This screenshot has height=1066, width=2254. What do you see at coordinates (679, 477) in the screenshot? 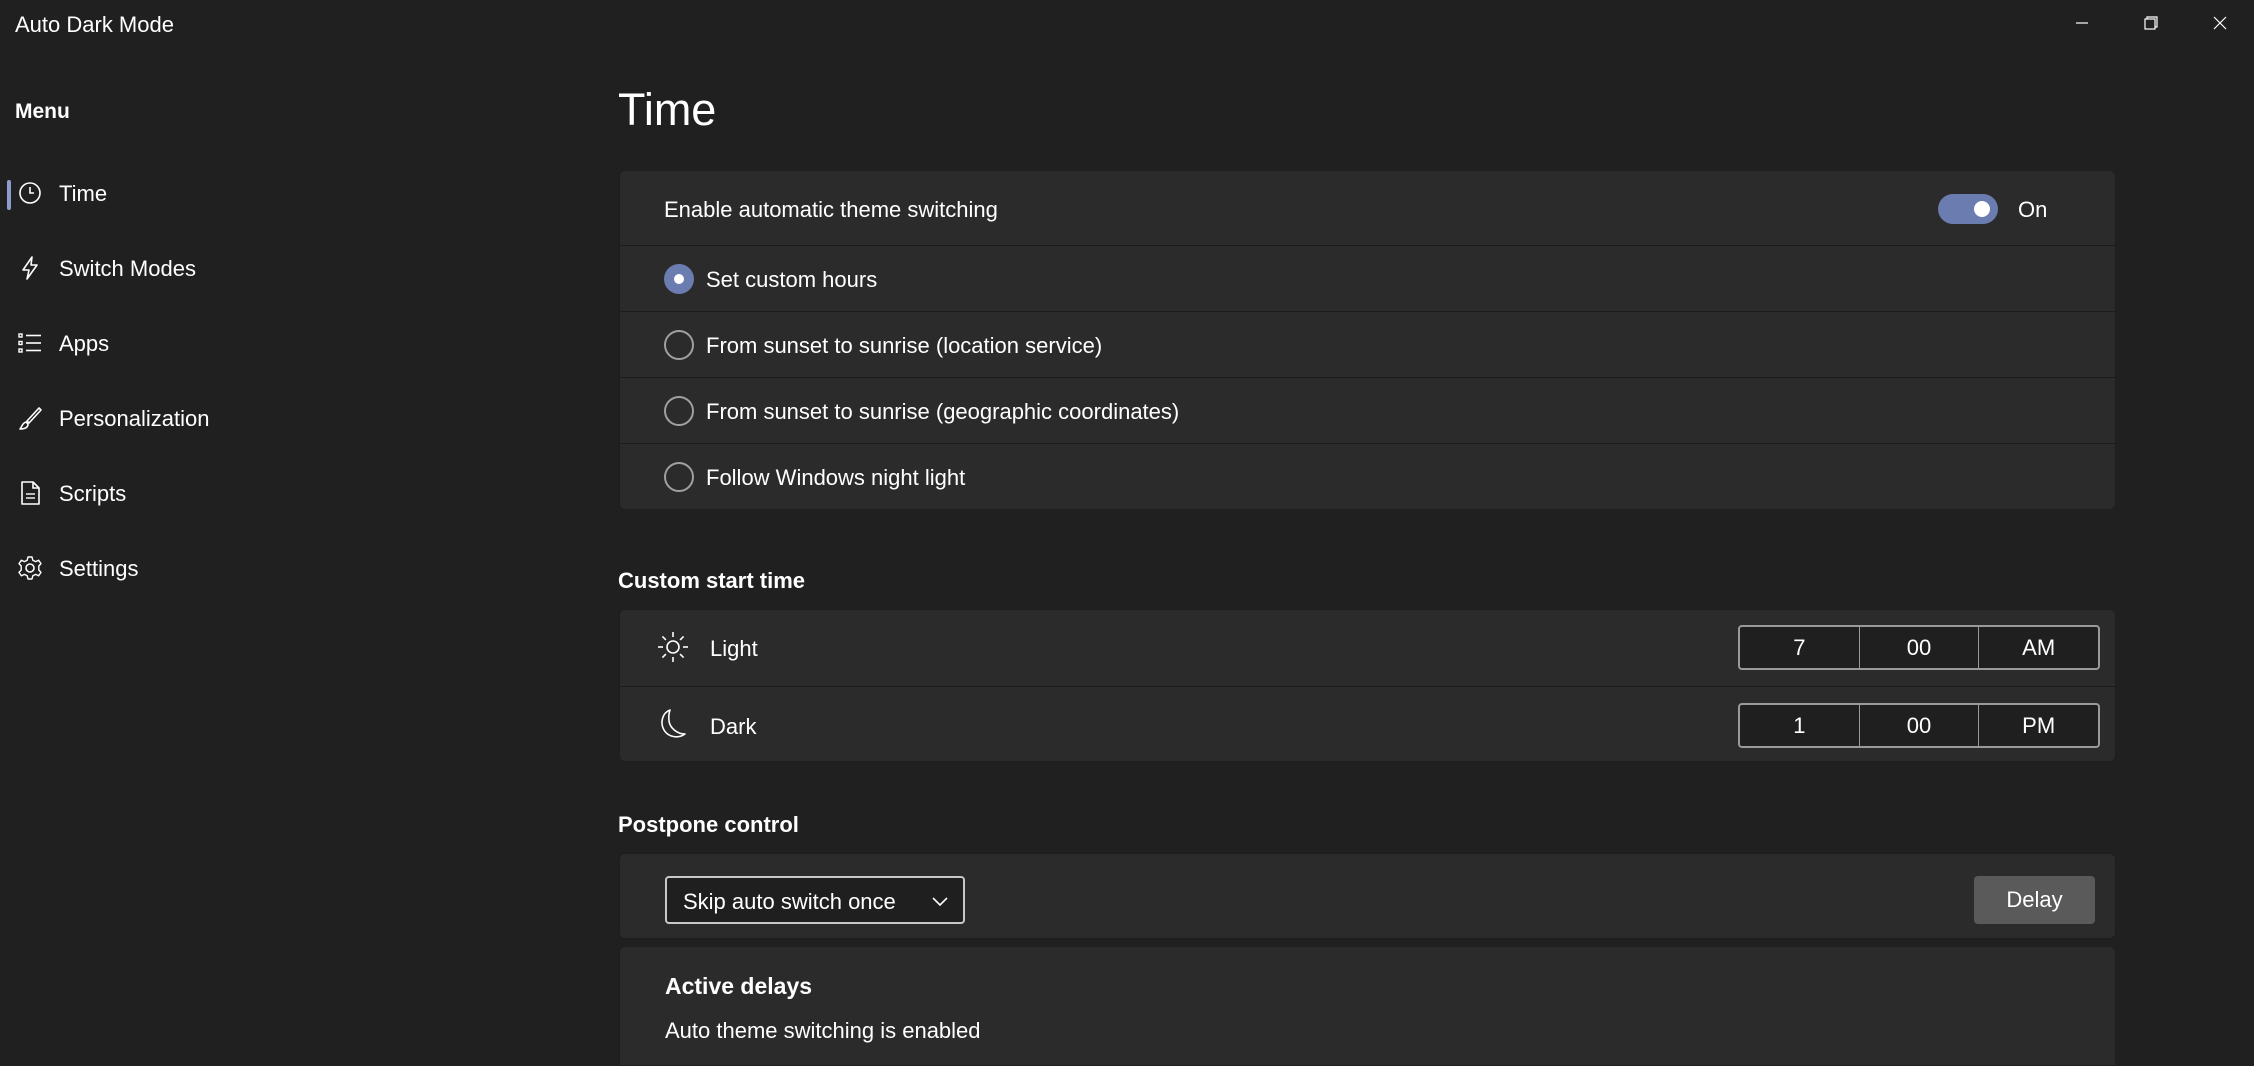
I see `radio-night-light` at bounding box center [679, 477].